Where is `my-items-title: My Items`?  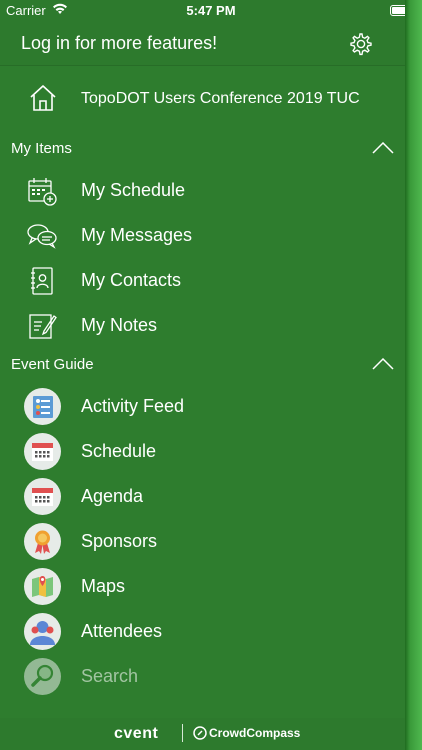
my-items-title: My Items is located at coordinates (41, 148).